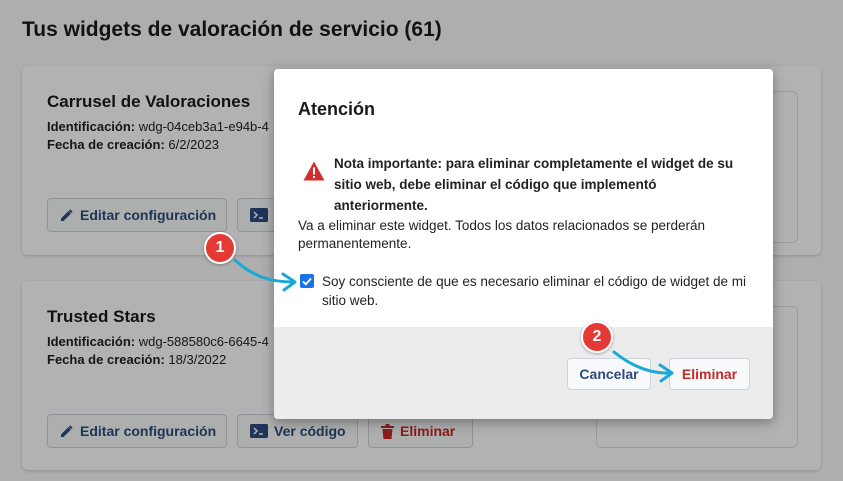 This screenshot has width=843, height=481. What do you see at coordinates (220, 248) in the screenshot?
I see `step-marker-1: 1` at bounding box center [220, 248].